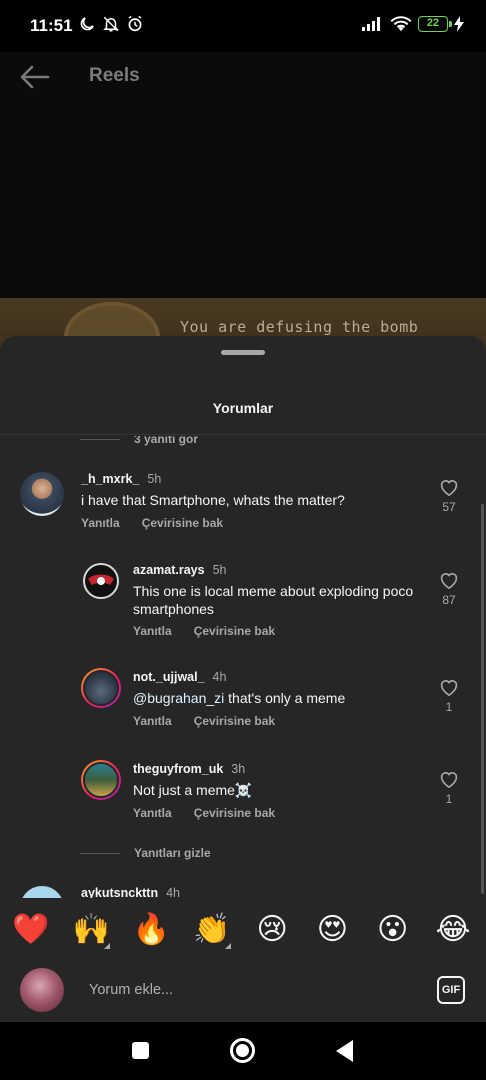 The height and width of the screenshot is (1080, 486). What do you see at coordinates (243, 434) in the screenshot?
I see `divider` at bounding box center [243, 434].